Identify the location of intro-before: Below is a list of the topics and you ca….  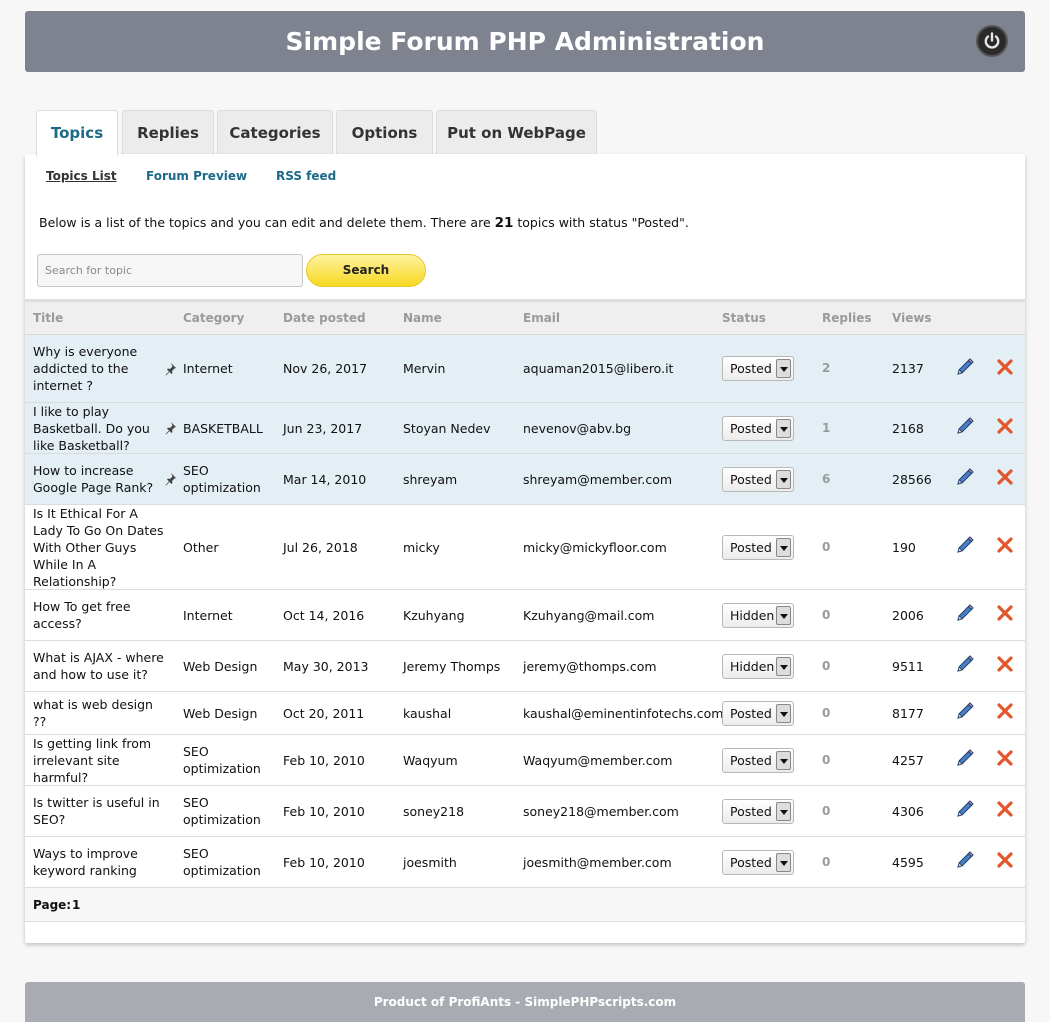
(267, 222).